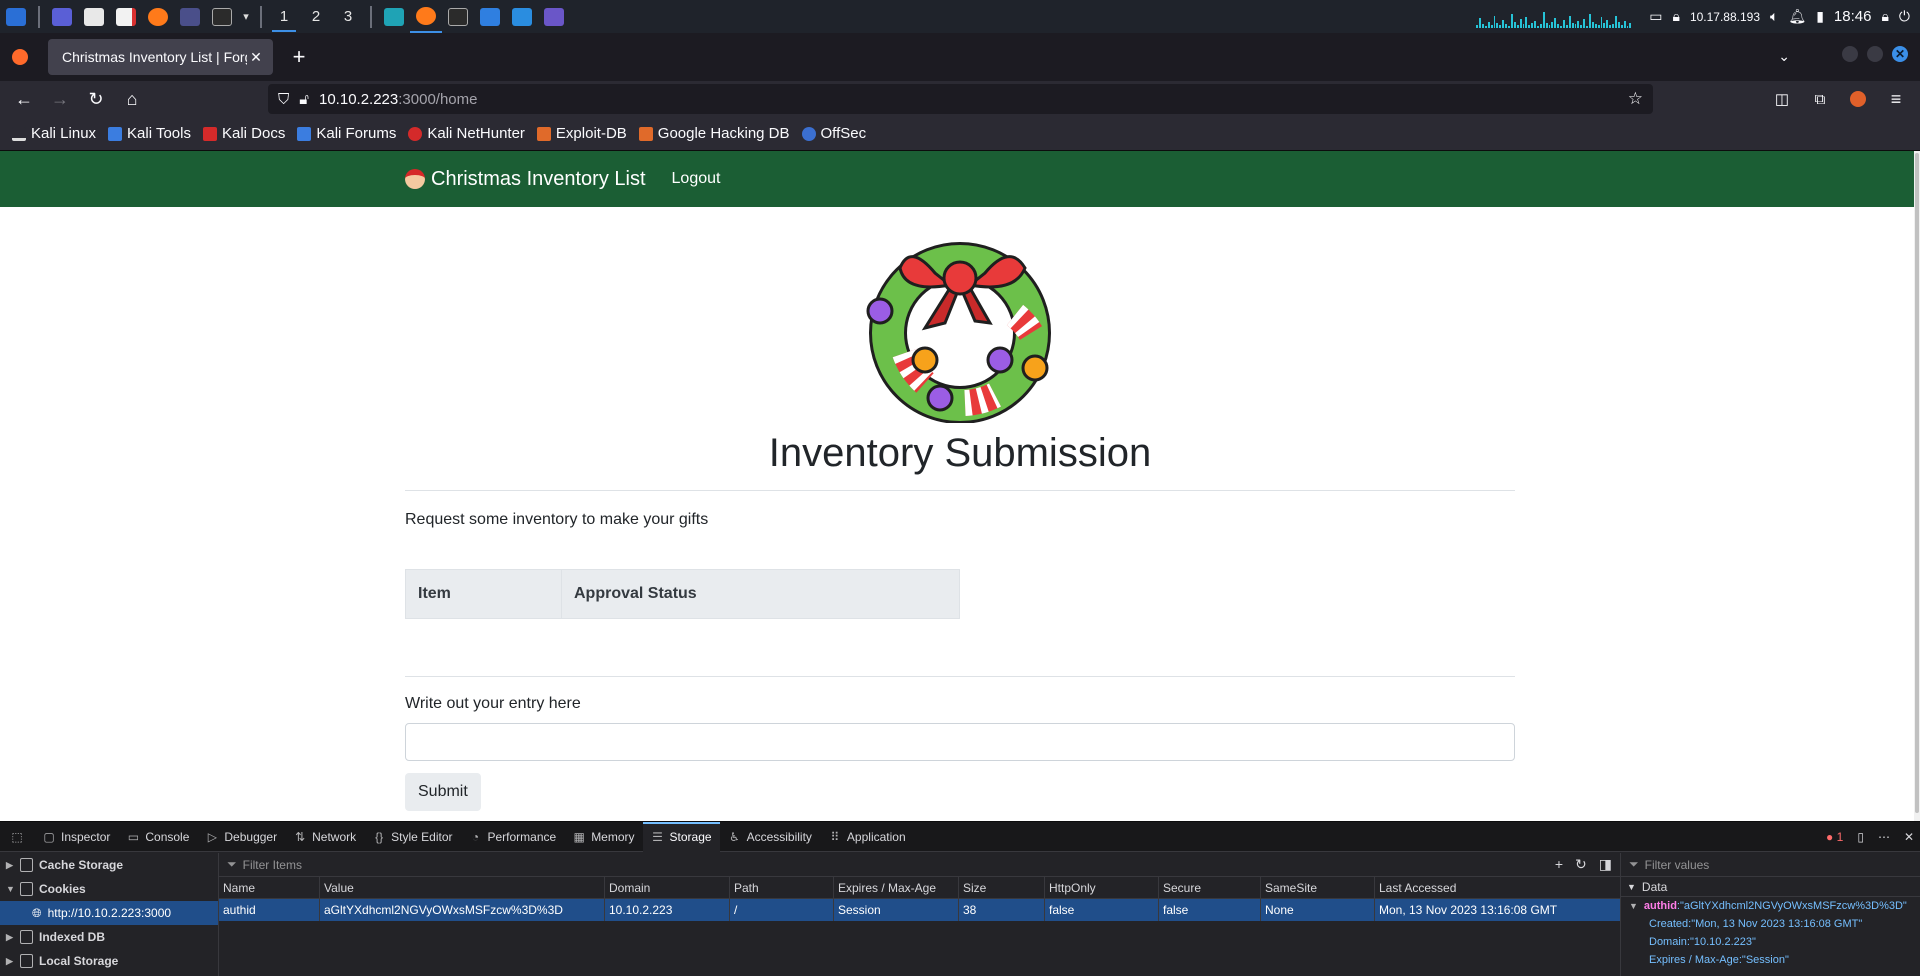 The width and height of the screenshot is (1920, 976). I want to click on bookmark-kali-docs: Kali Docs, so click(243, 133).